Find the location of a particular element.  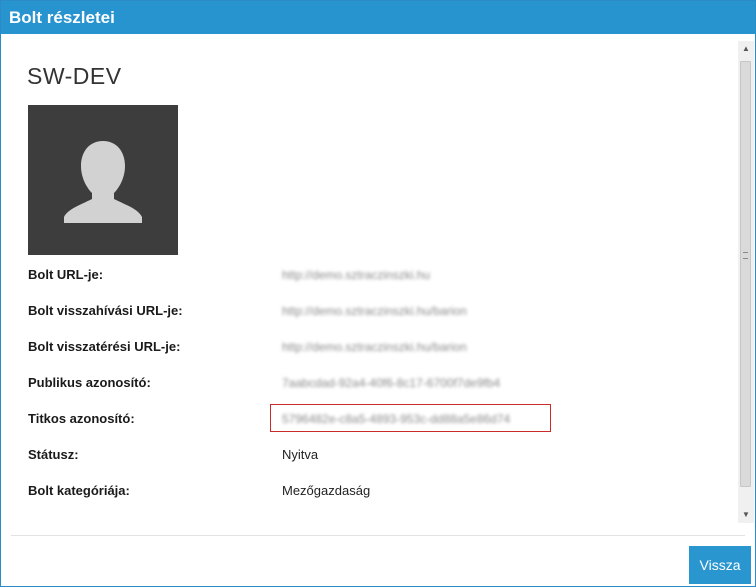

field-value-return-url: http://demo.sztraczinszki.hu/barion is located at coordinates (374, 347).